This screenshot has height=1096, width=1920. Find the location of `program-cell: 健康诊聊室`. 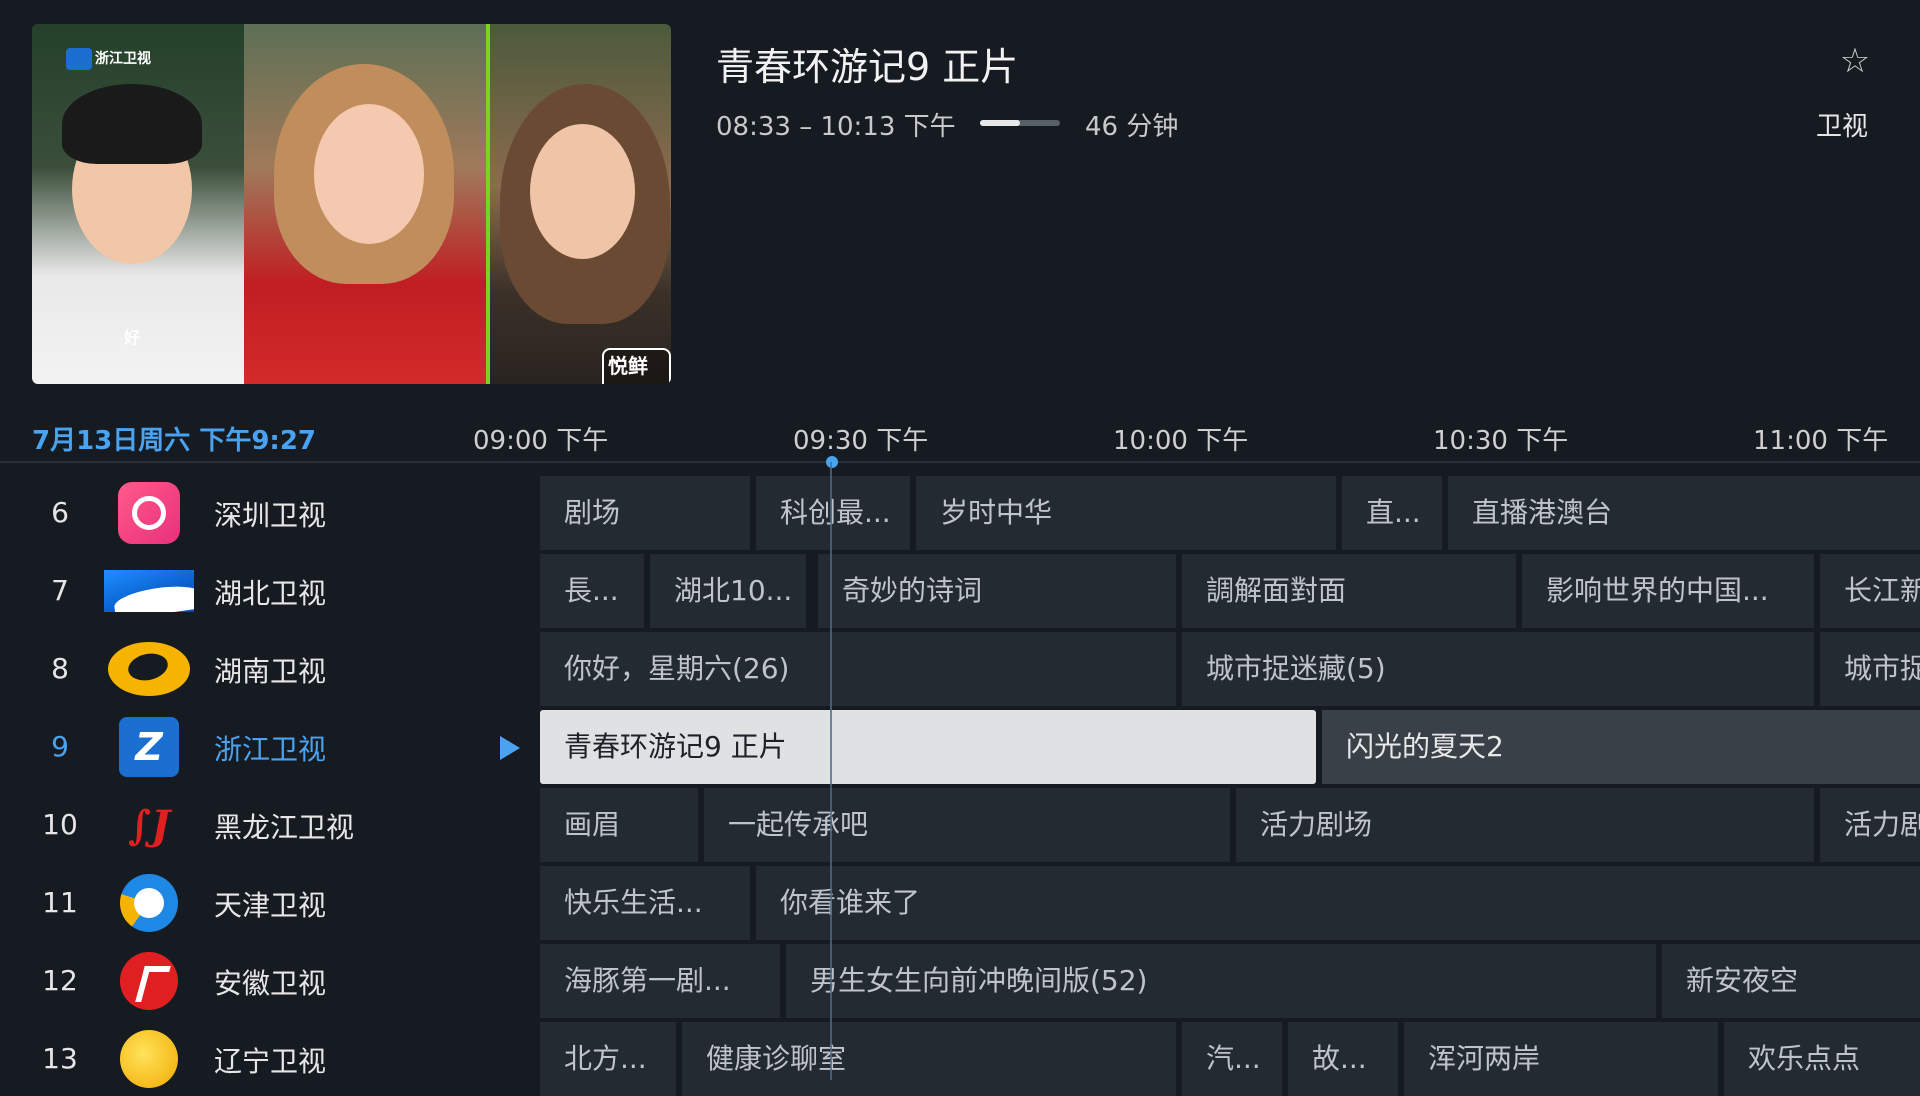

program-cell: 健康诊聊室 is located at coordinates (929, 1059).